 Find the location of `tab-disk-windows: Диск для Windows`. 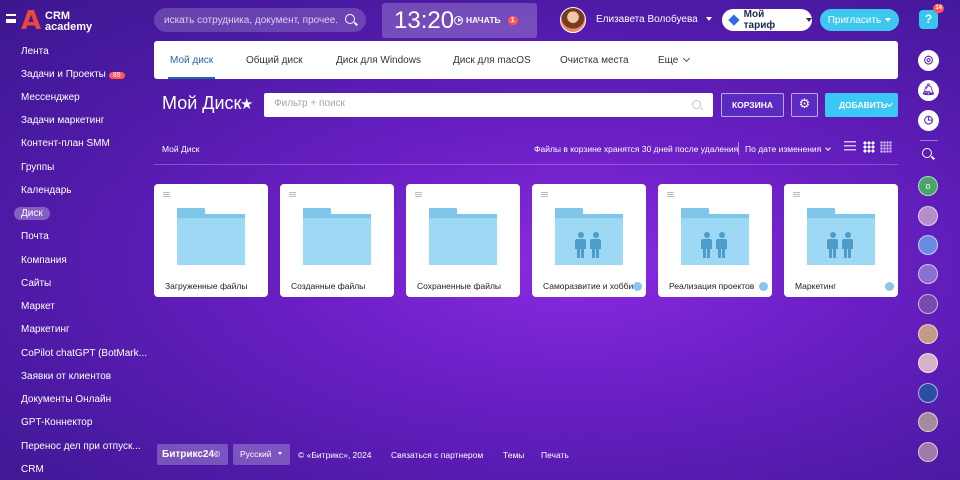

tab-disk-windows: Диск для Windows is located at coordinates (378, 60).